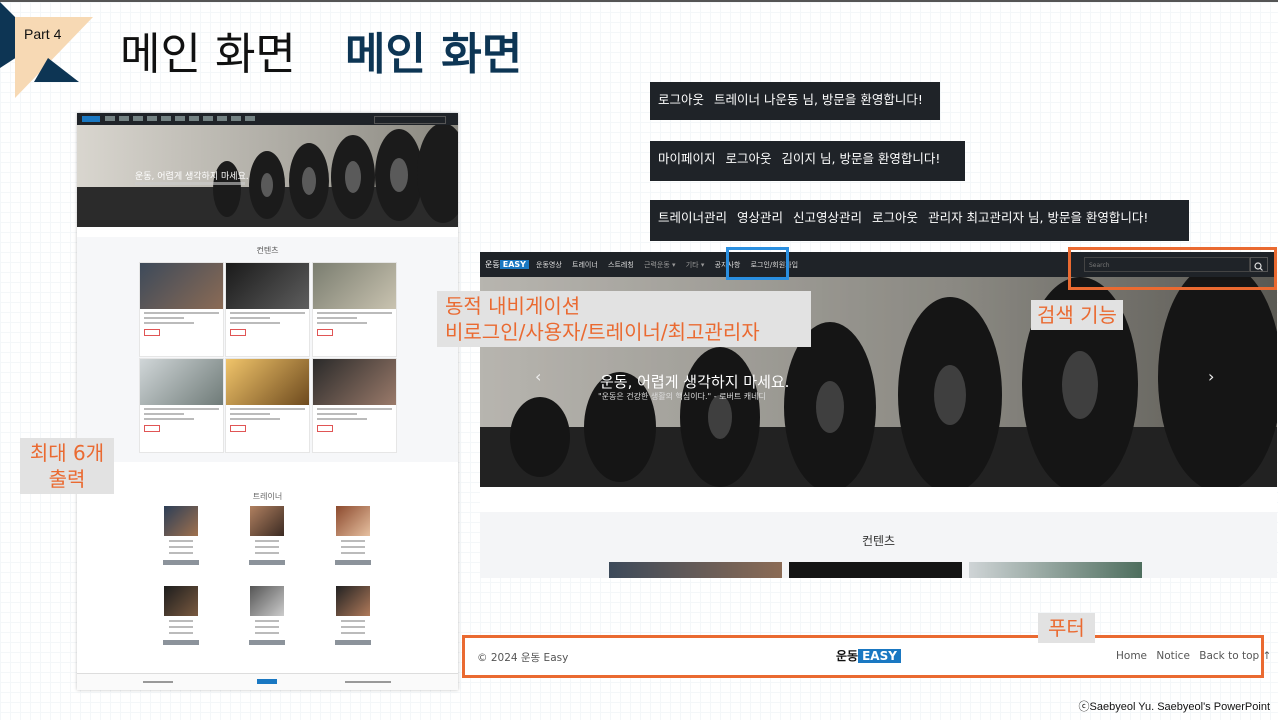 This screenshot has width=1278, height=720. Describe the element at coordinates (687, 158) in the screenshot. I see `status-bar-item: 마이페이지` at that location.